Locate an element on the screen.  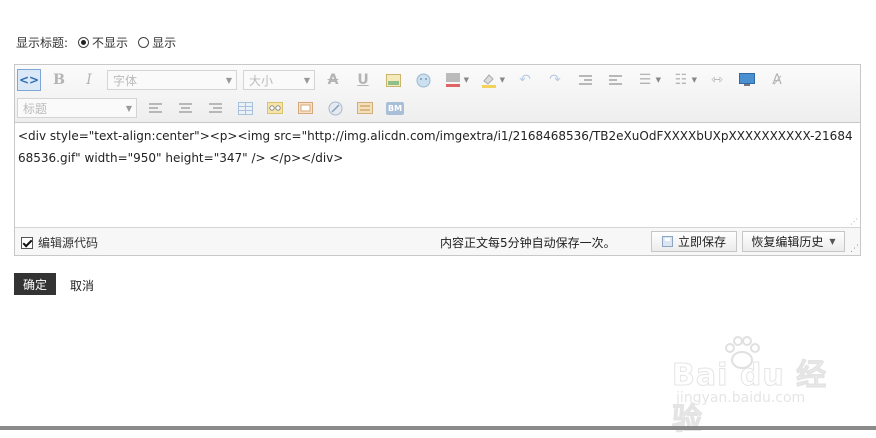
bm-button: BM is located at coordinates (395, 108).